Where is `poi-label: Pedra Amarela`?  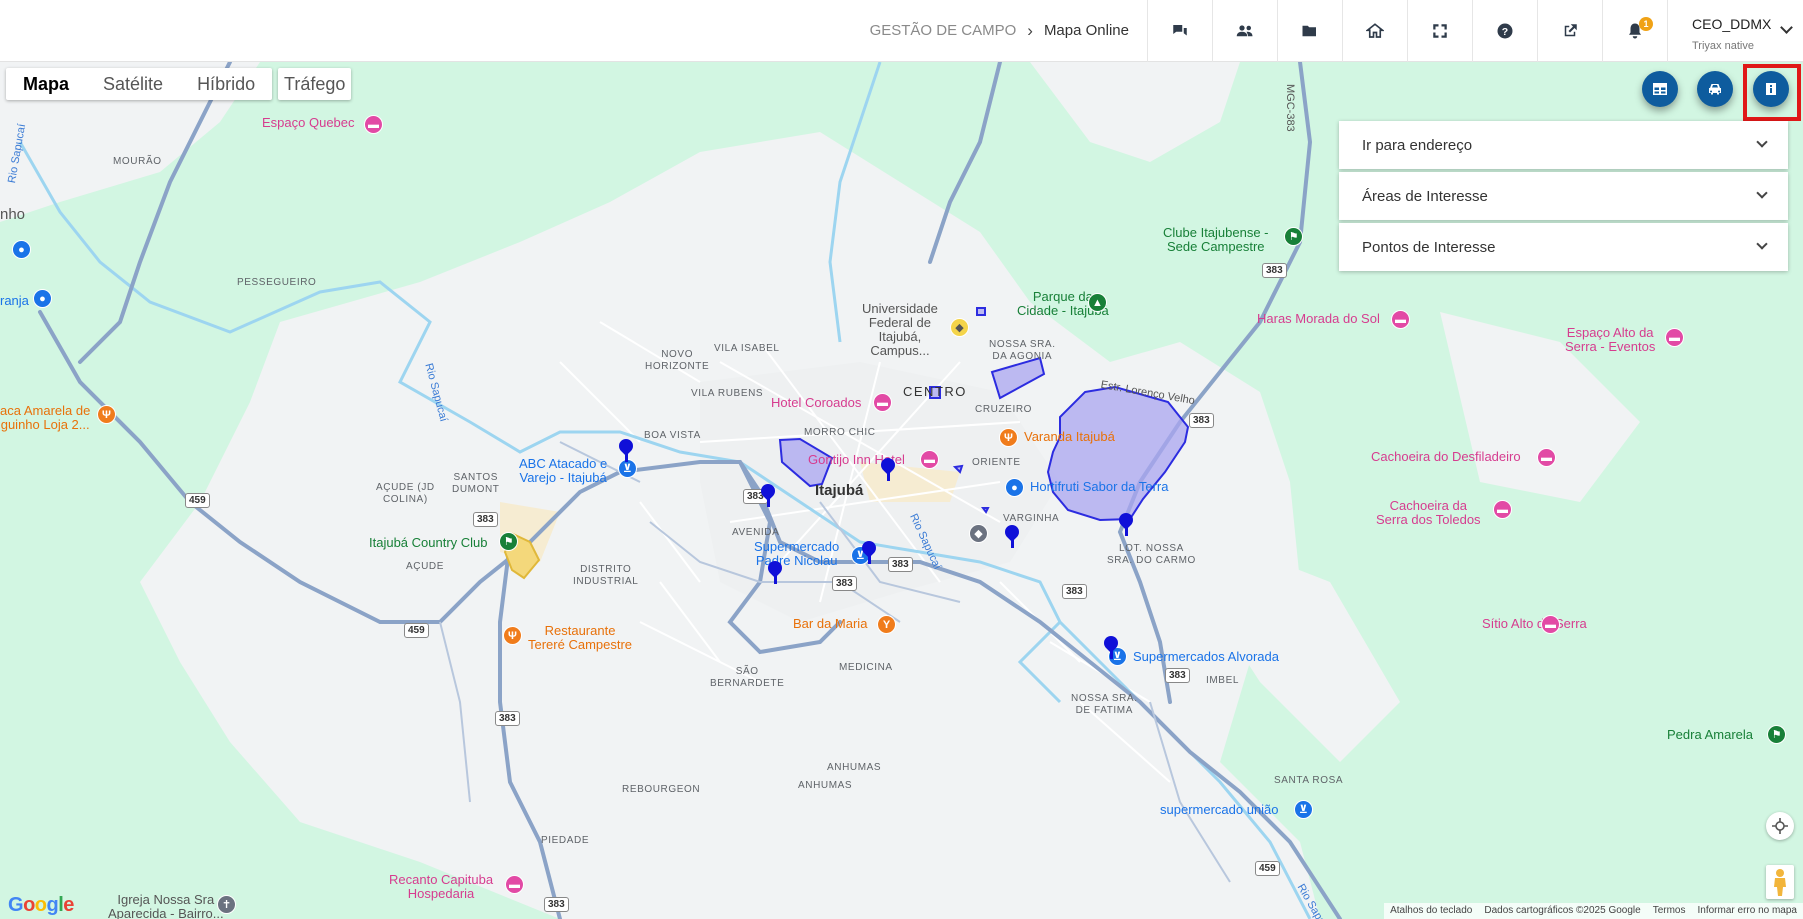
poi-label: Pedra Amarela is located at coordinates (1710, 735).